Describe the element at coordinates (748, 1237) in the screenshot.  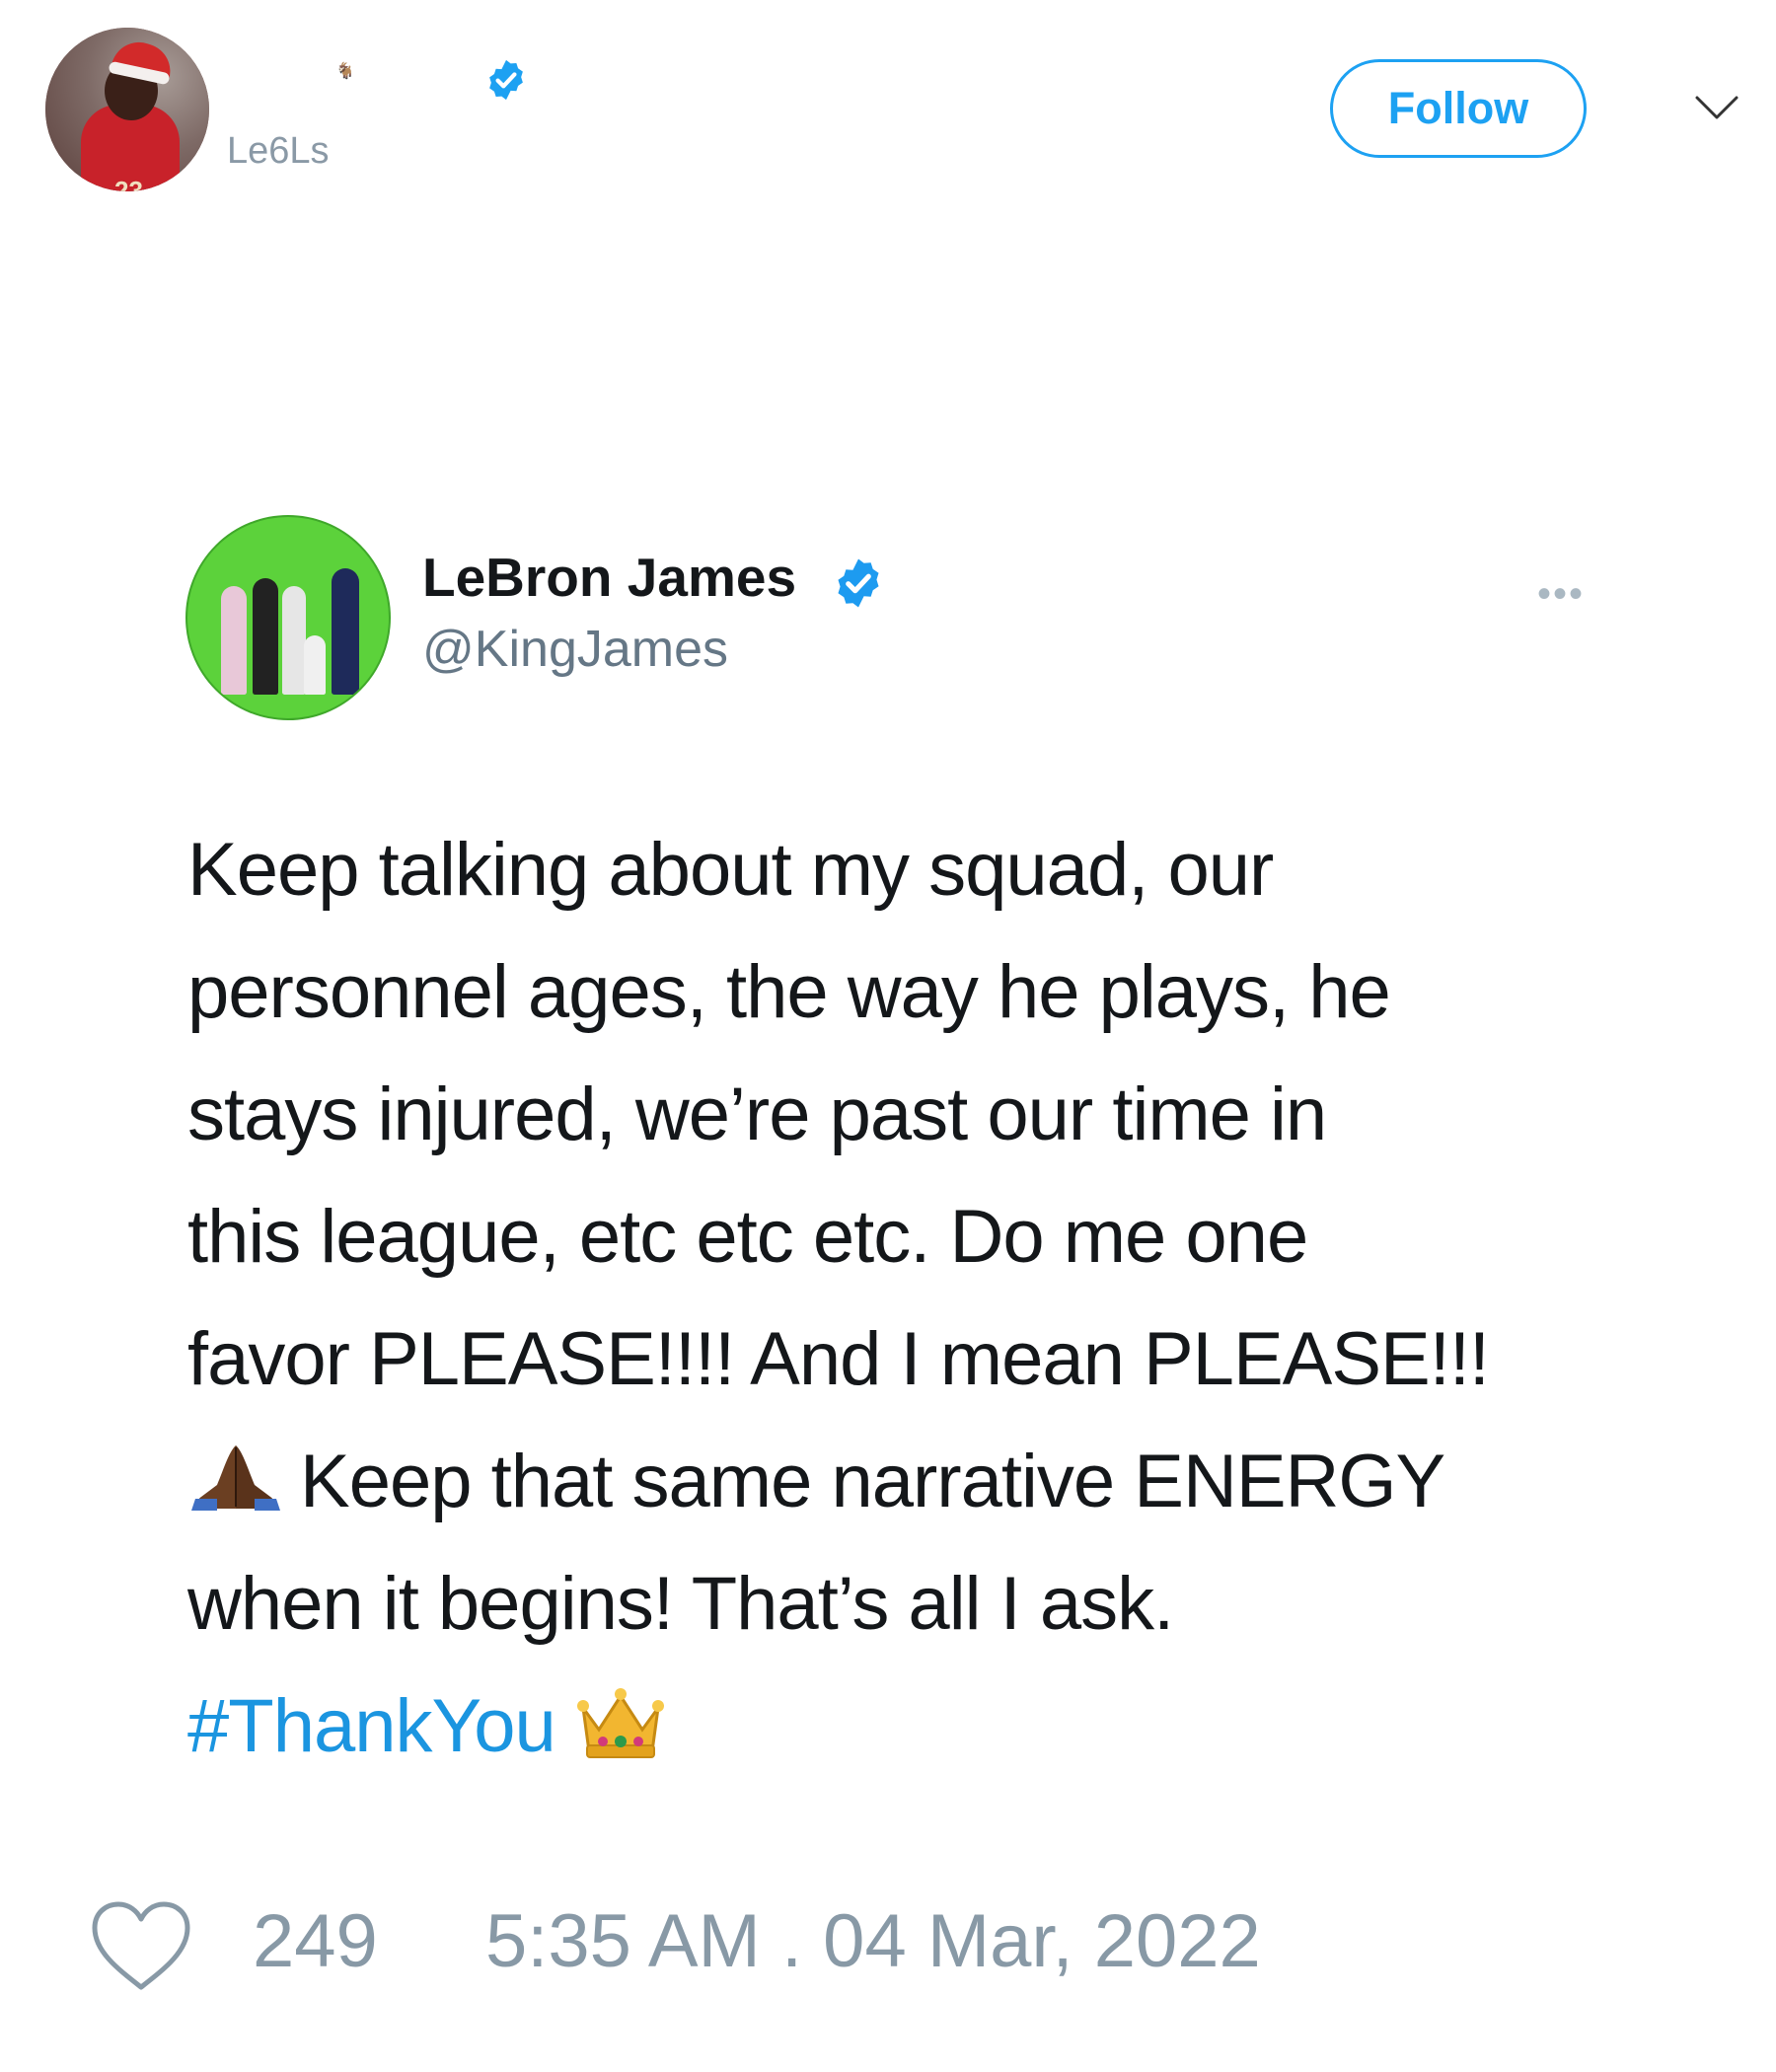
I see `tweet-line: this league, etc etc etc. Do me one` at that location.